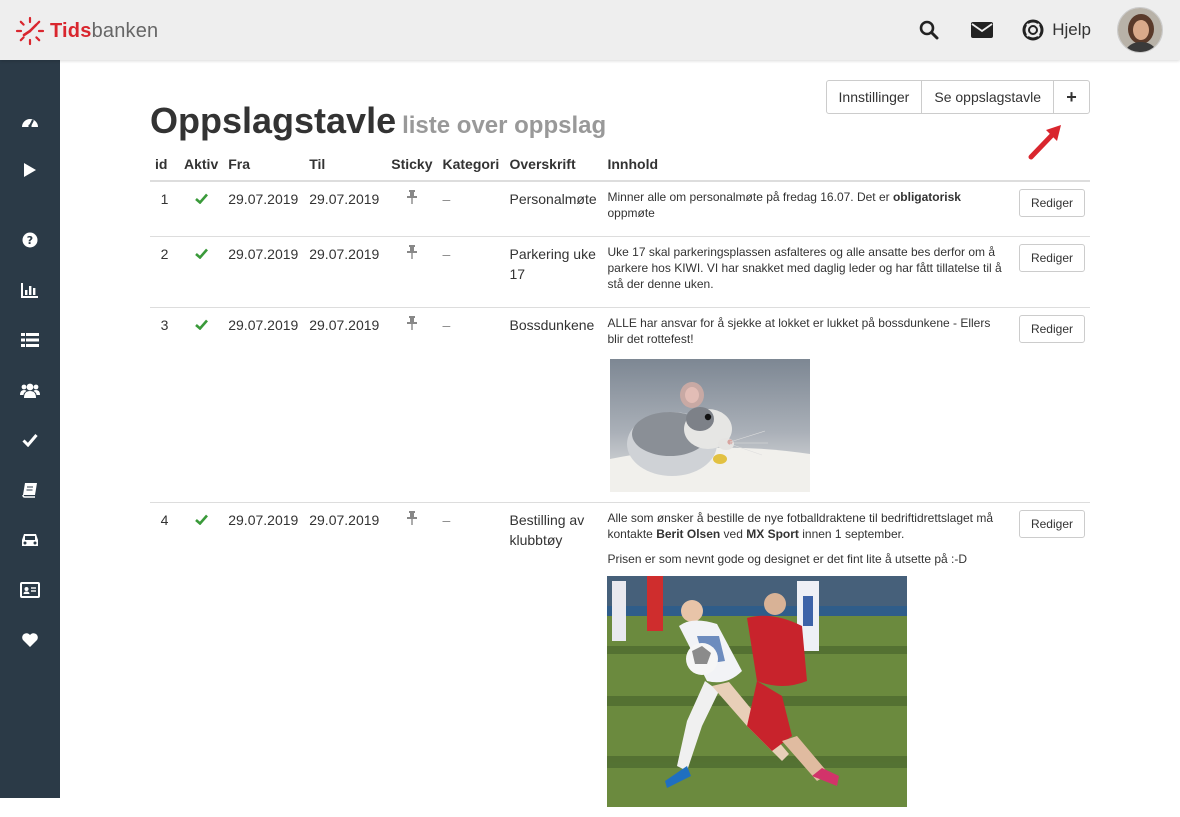  I want to click on logo-text-part1: Tids, so click(71, 31).